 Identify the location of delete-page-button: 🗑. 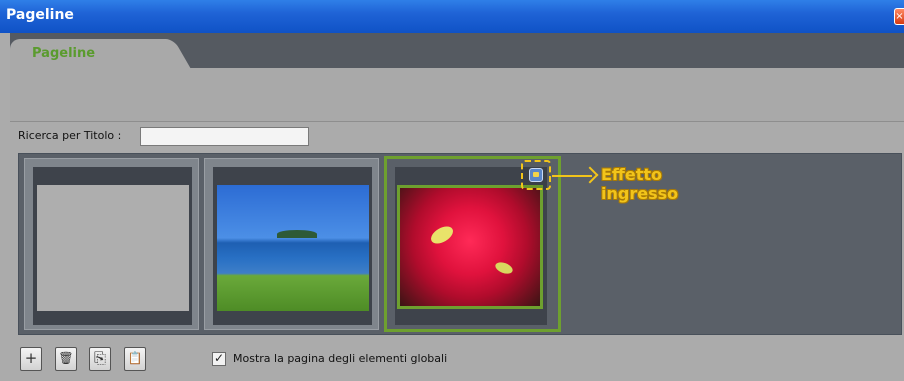
(66, 359).